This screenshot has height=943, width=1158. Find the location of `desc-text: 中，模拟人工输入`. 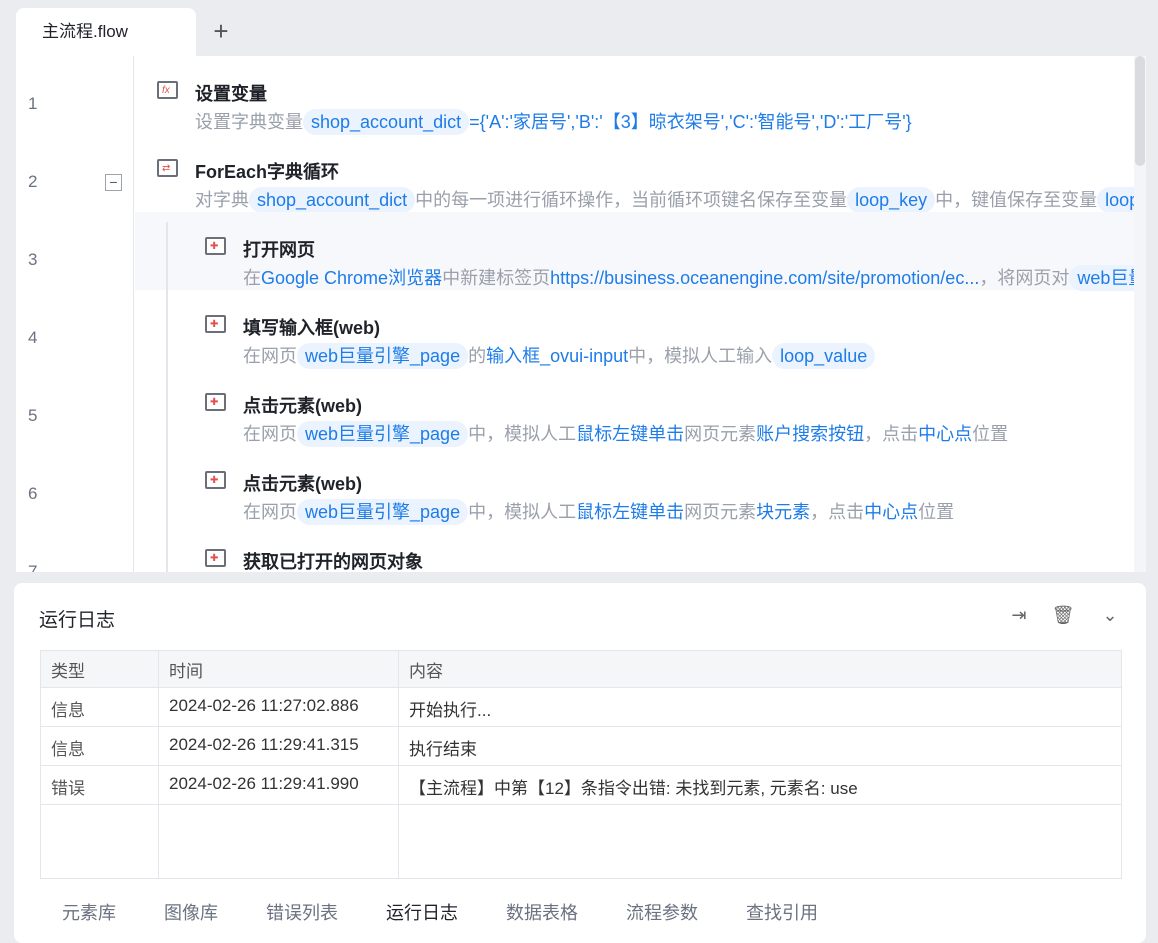

desc-text: 中，模拟人工输入 is located at coordinates (700, 356).